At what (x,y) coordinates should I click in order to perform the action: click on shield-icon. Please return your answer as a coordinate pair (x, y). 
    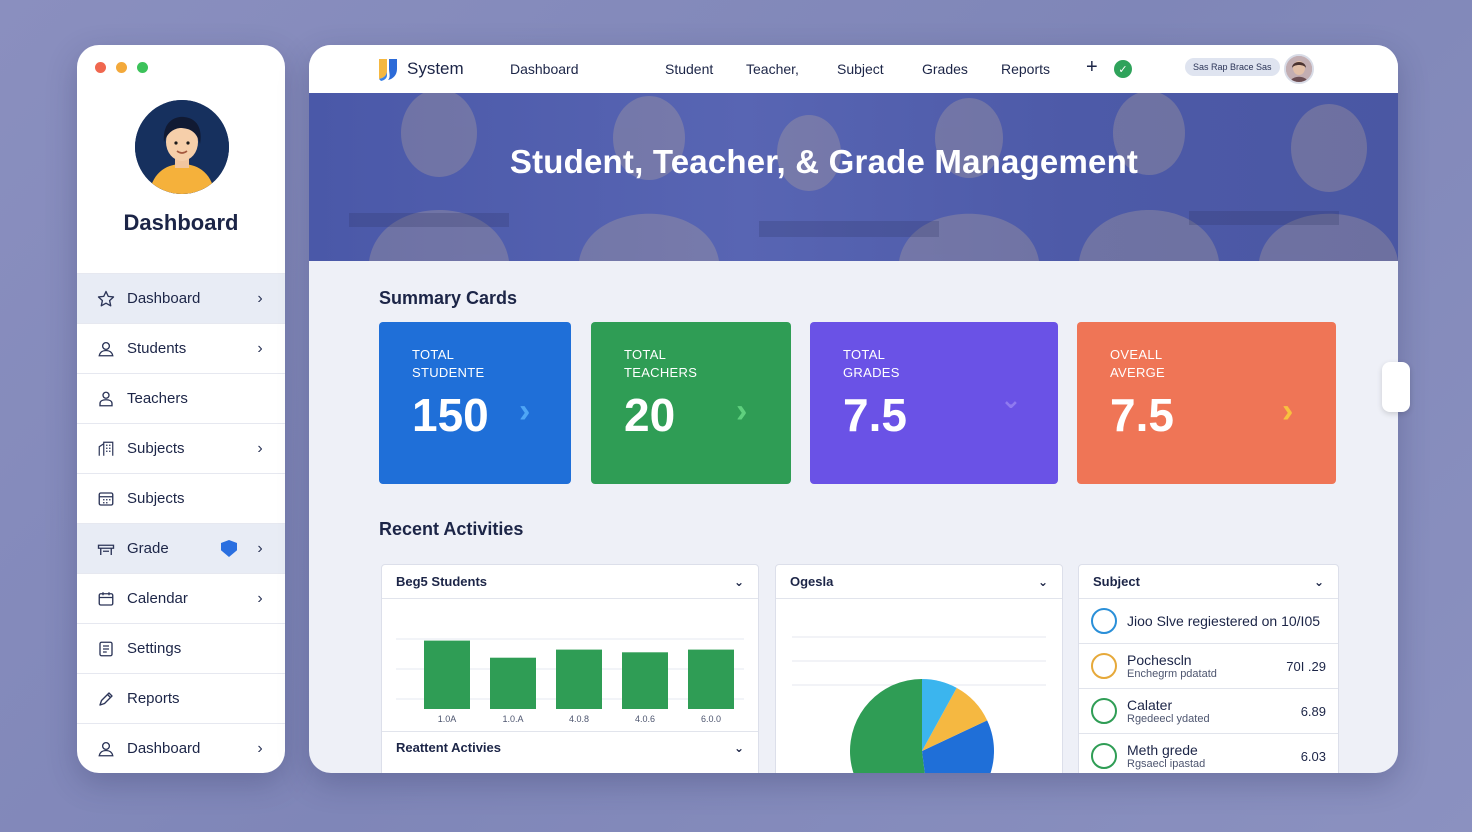
    Looking at the image, I should click on (229, 548).